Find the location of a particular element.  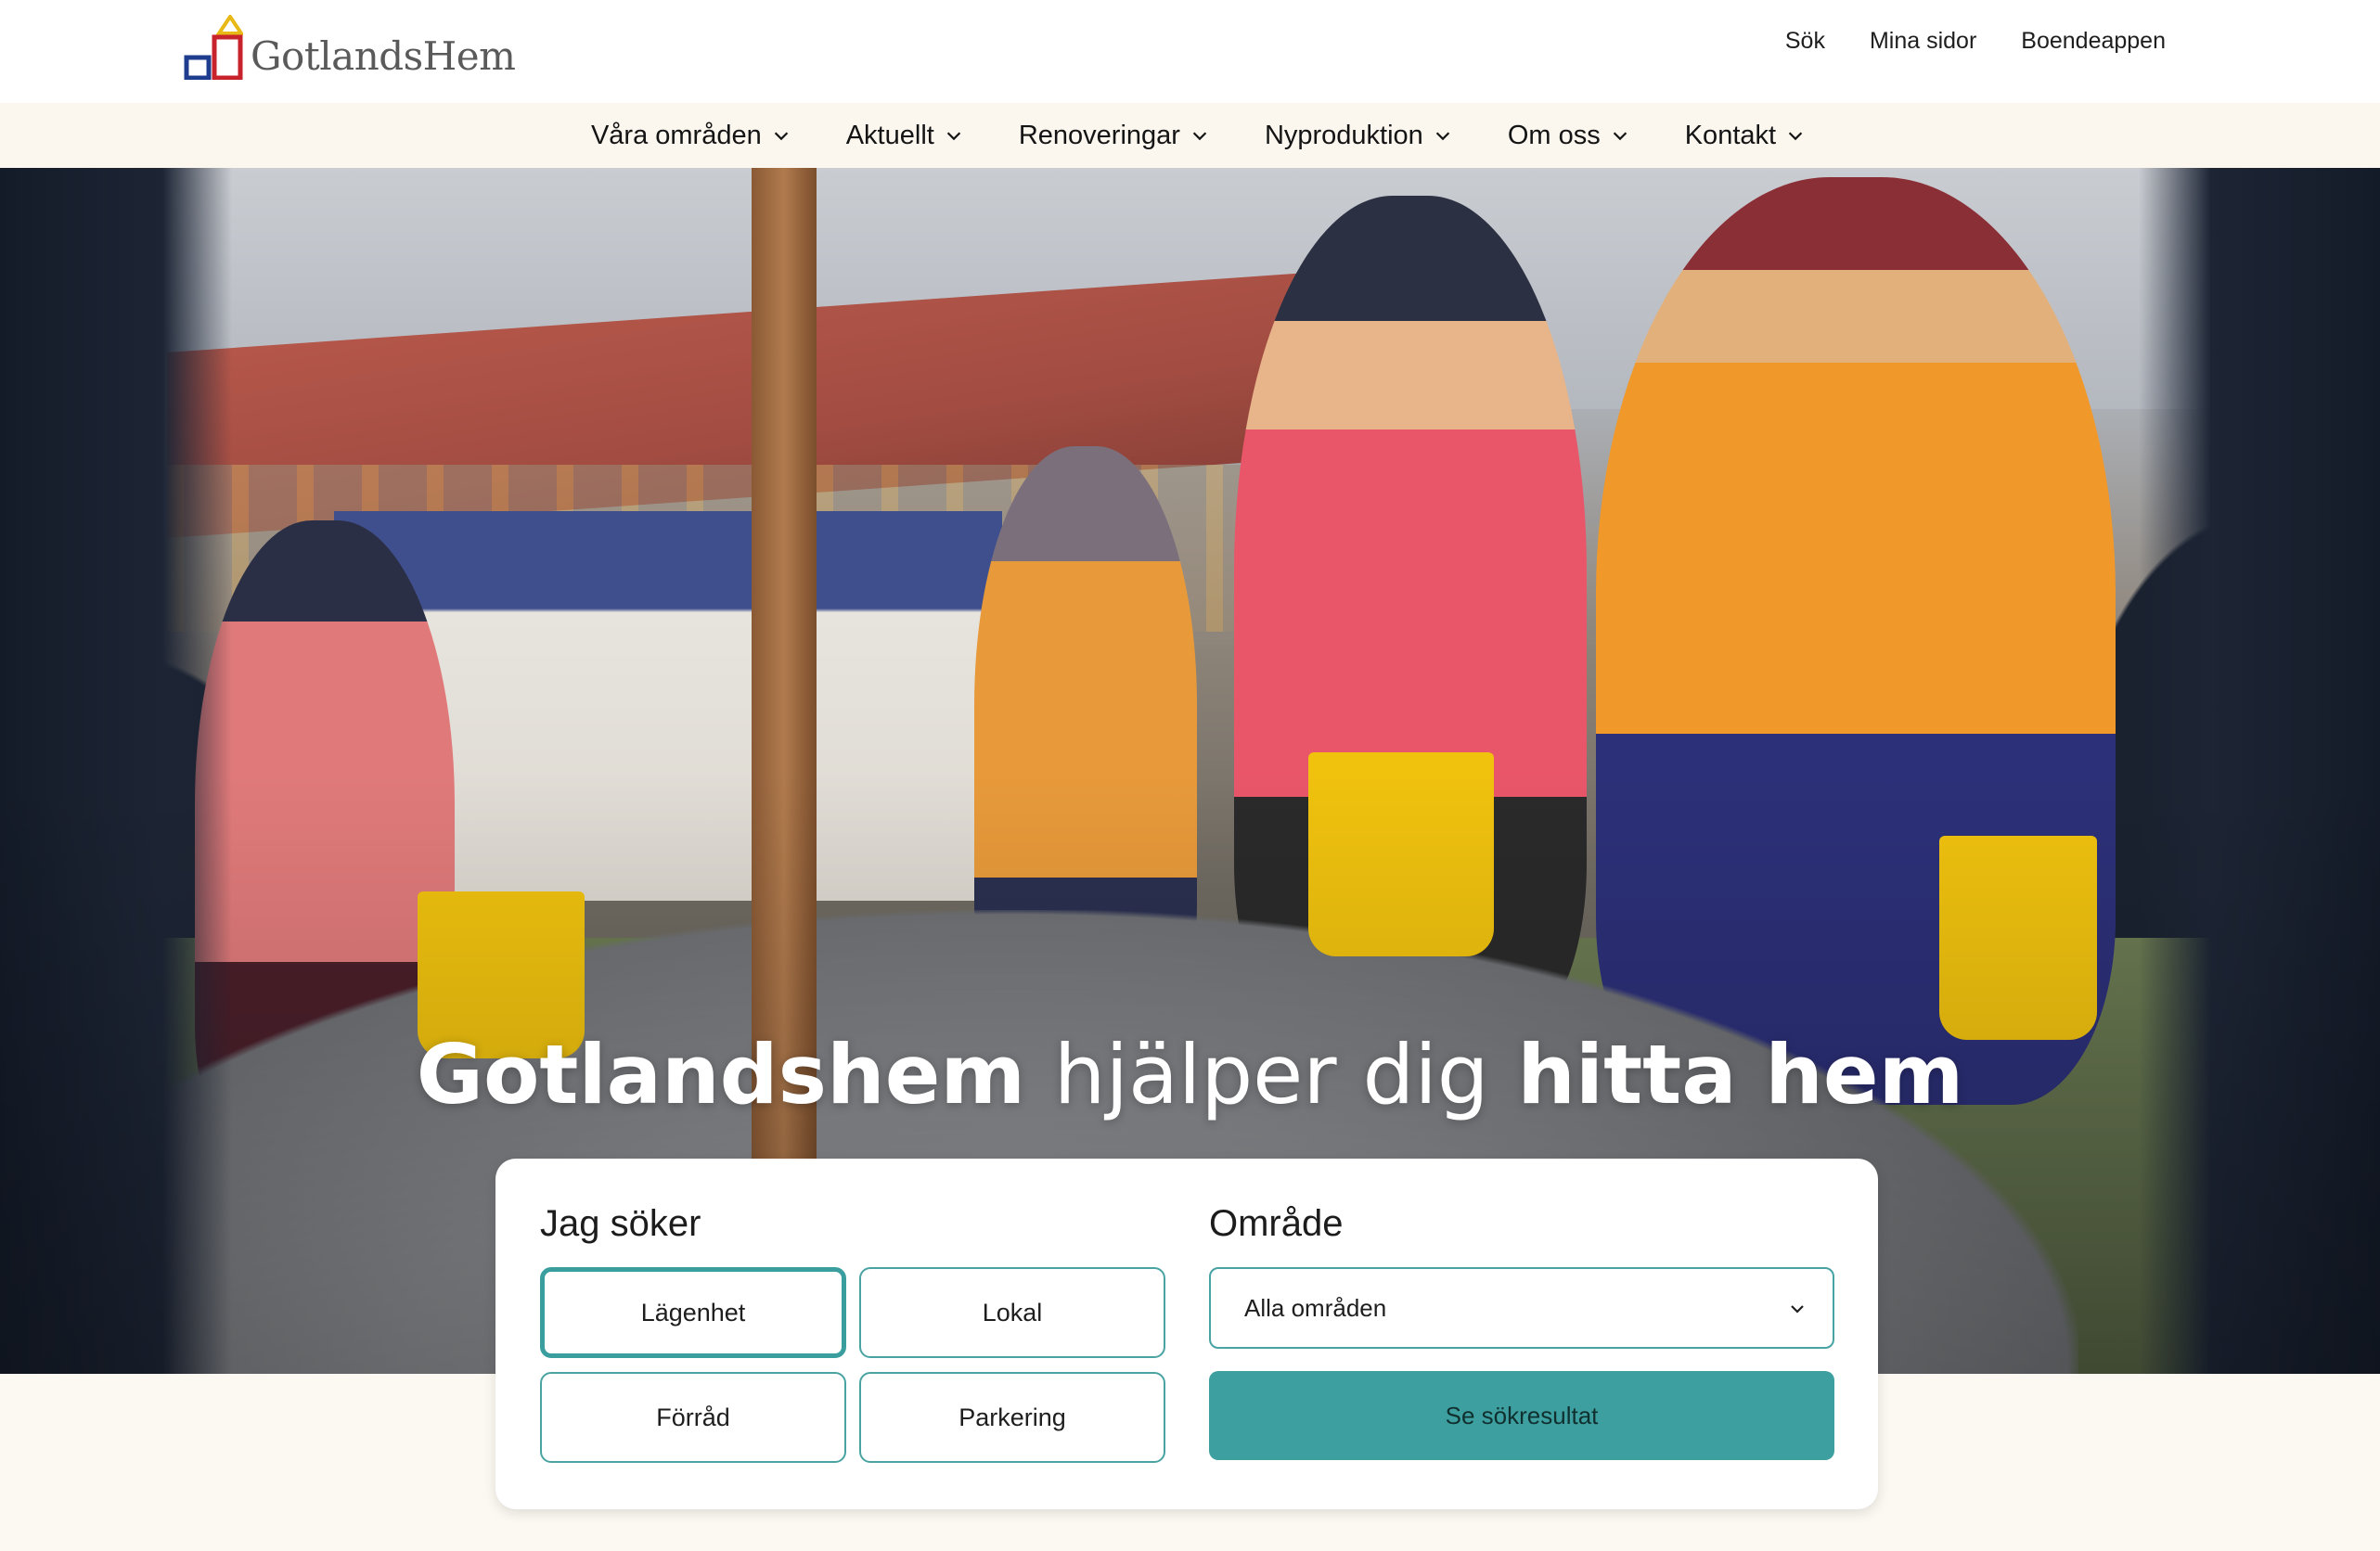

nav-item-aktuellt: Aktuellt is located at coordinates (905, 136).